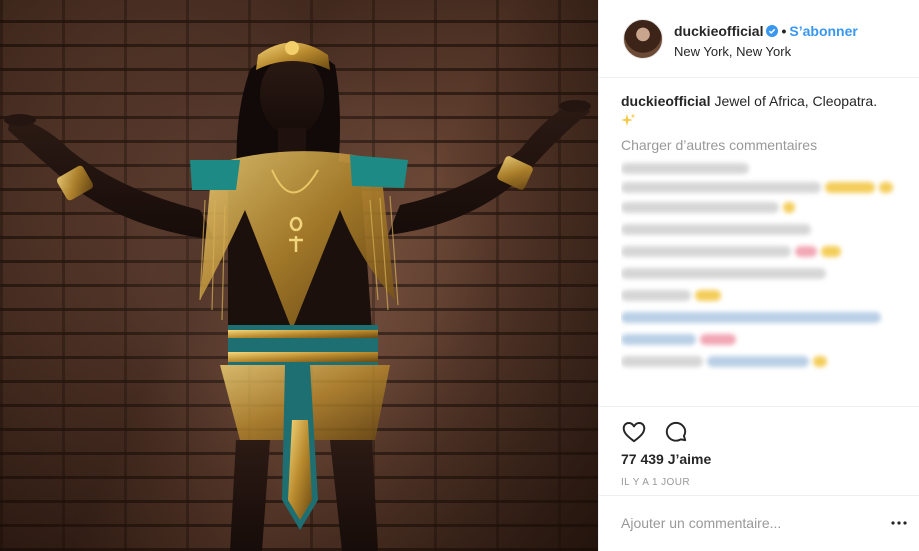  What do you see at coordinates (823, 31) in the screenshot?
I see `follow-button: S’abonner` at bounding box center [823, 31].